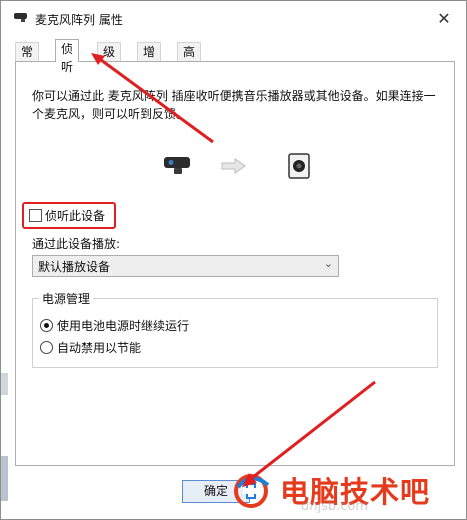 Image resolution: width=467 pixels, height=520 pixels. Describe the element at coordinates (67, 56) in the screenshot. I see `tab-listen: 侦听` at that location.